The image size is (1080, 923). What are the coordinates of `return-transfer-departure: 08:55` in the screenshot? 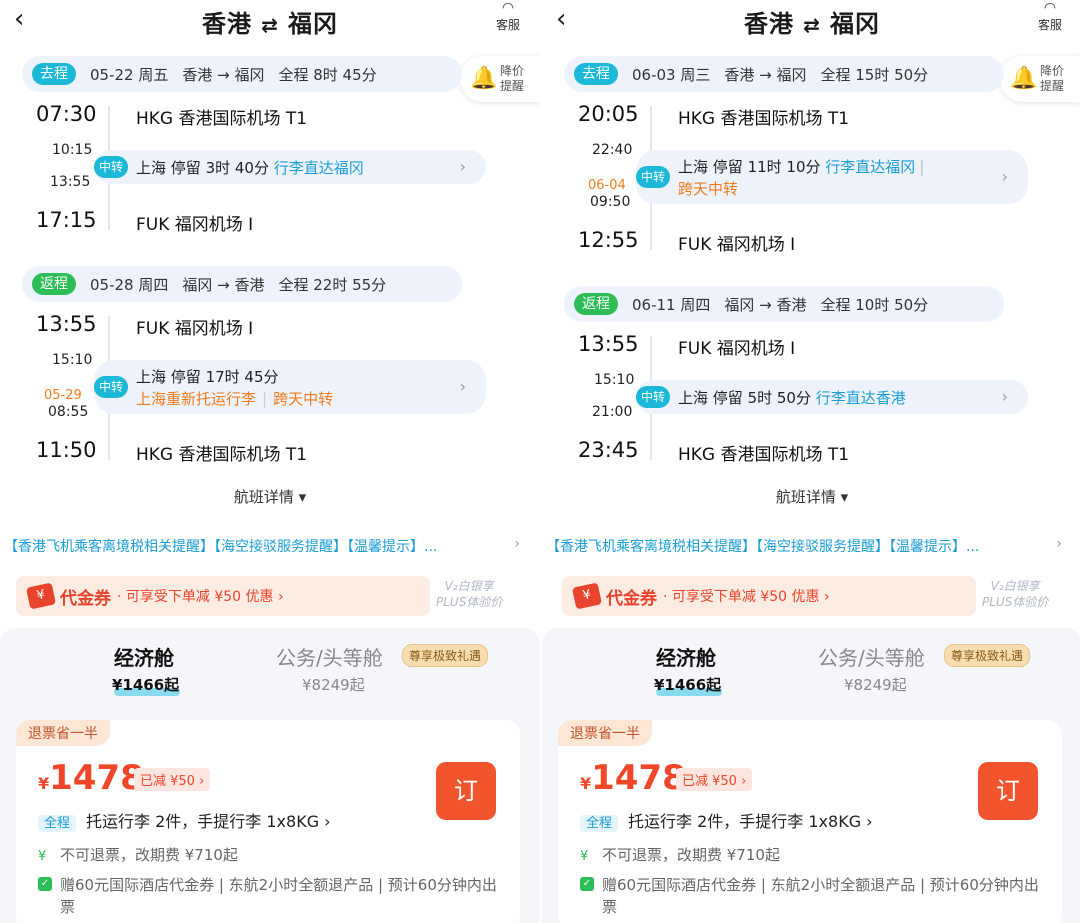 It's located at (68, 412).